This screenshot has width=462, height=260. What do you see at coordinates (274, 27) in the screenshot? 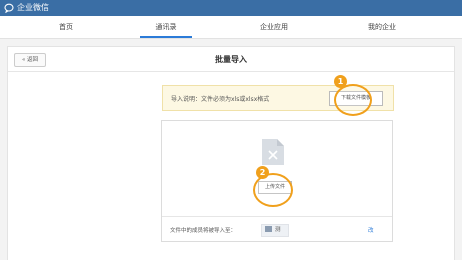
I see `tab-enterprise-apps: 企业应用` at bounding box center [274, 27].